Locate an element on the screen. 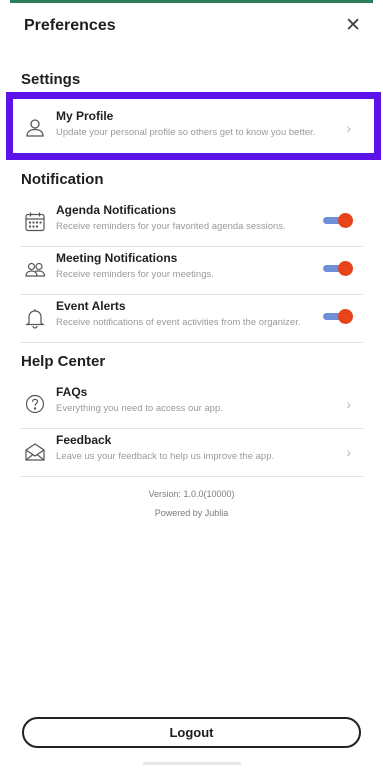 The width and height of the screenshot is (383, 768). meeting-notifications-label: Meeting Notifications is located at coordinates (117, 258).